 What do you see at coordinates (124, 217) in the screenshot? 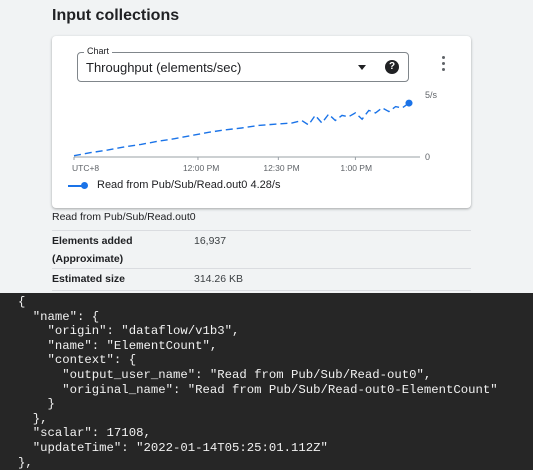
I see `details-heading: Read from Pub/Sub/Read.out0` at bounding box center [124, 217].